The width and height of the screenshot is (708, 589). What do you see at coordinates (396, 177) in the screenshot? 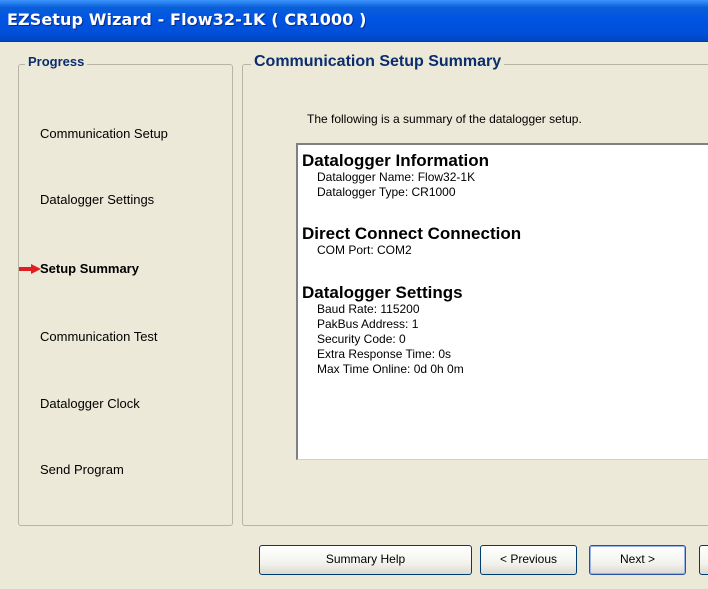
I see `datalogger-name-line: Datalogger Name: Flow32-1K` at bounding box center [396, 177].